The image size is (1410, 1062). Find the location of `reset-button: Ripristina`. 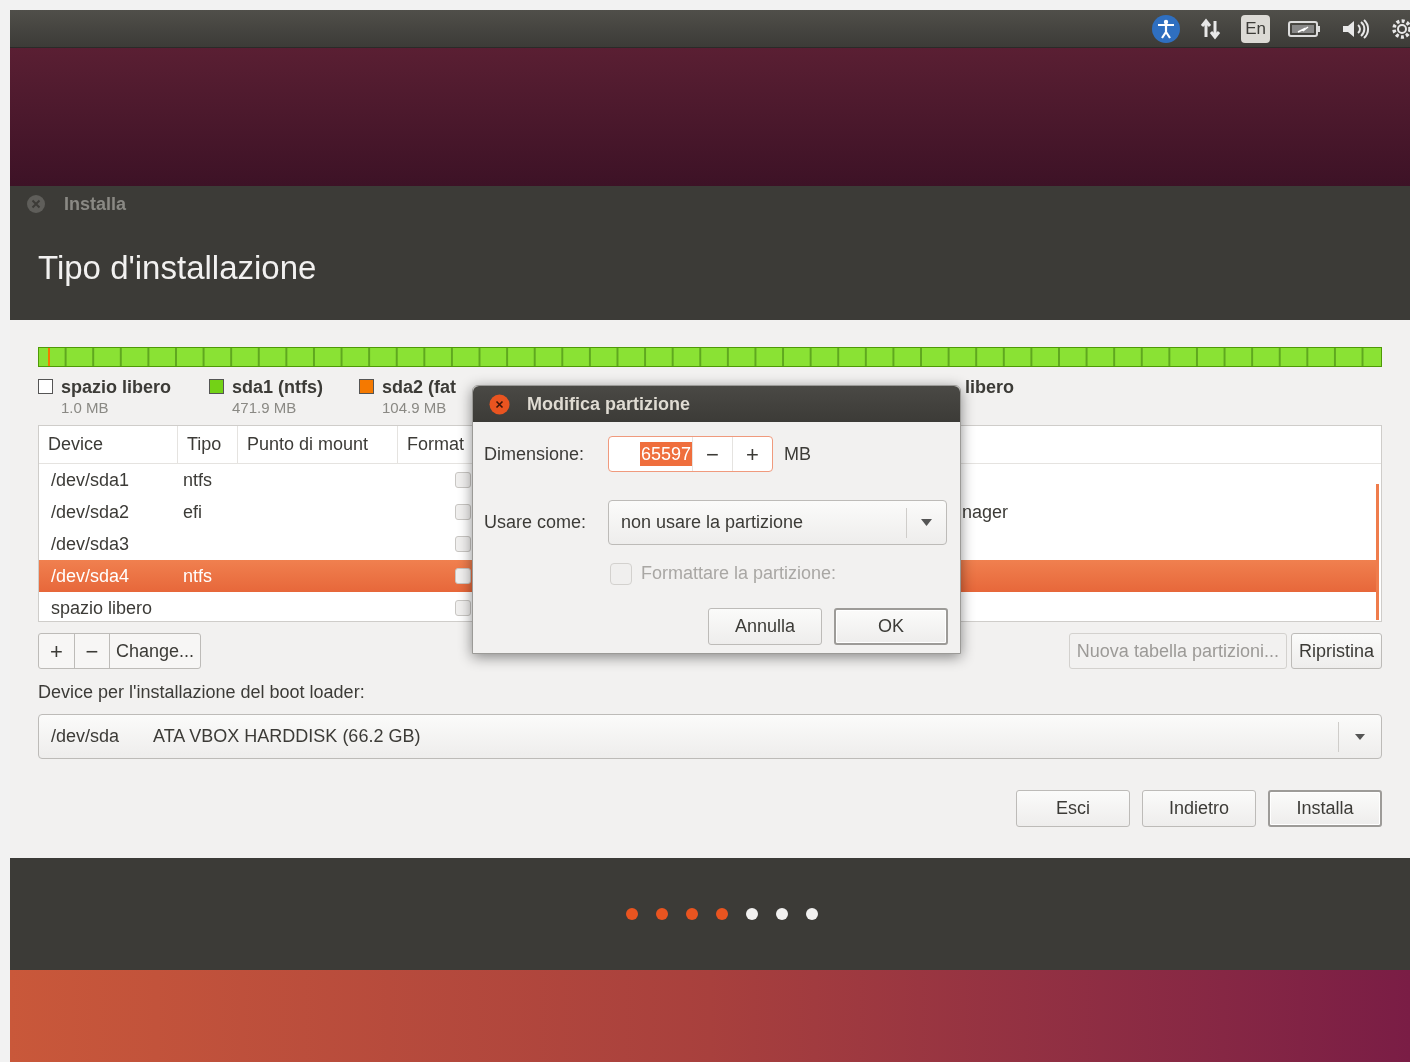

reset-button: Ripristina is located at coordinates (1336, 651).